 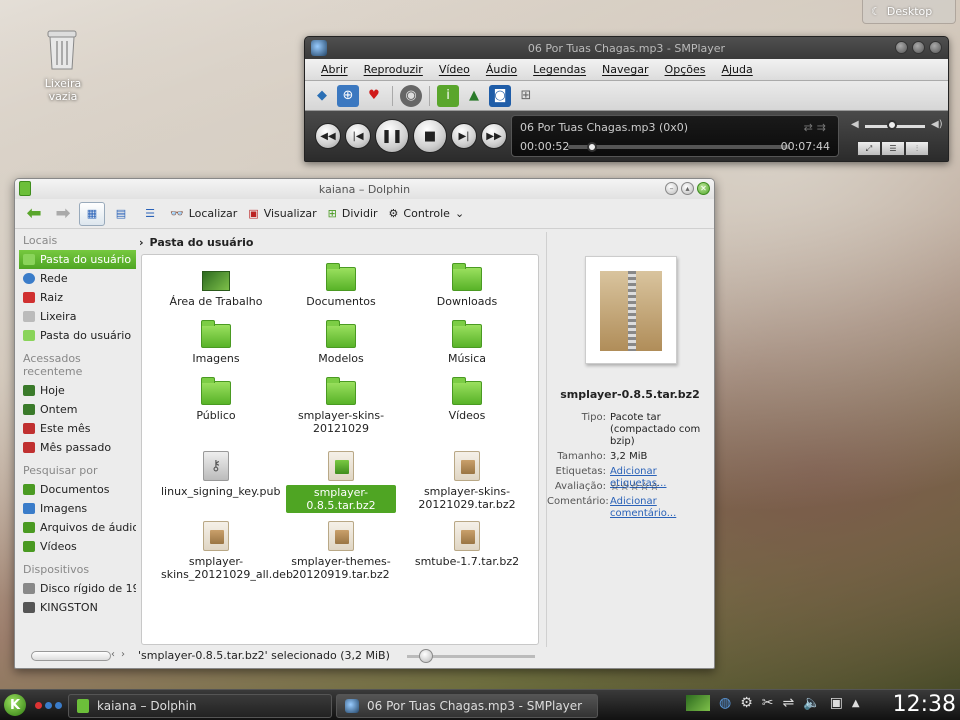 I want to click on menu-audio: Áudio, so click(x=501, y=69).